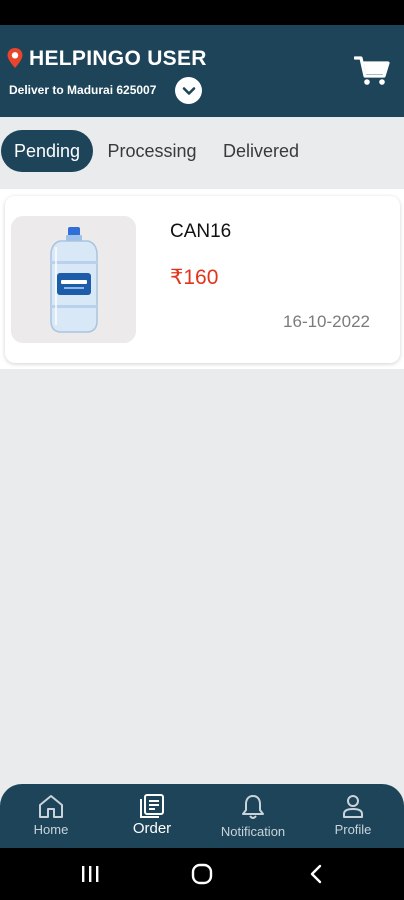 This screenshot has height=900, width=404. I want to click on nav-notification: Notification, so click(253, 816).